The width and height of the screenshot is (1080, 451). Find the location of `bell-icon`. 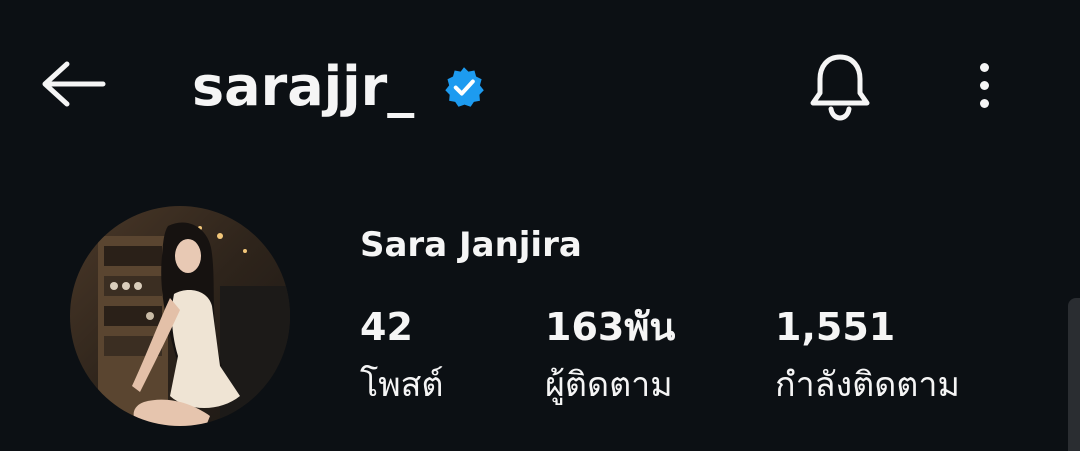

bell-icon is located at coordinates (840, 87).